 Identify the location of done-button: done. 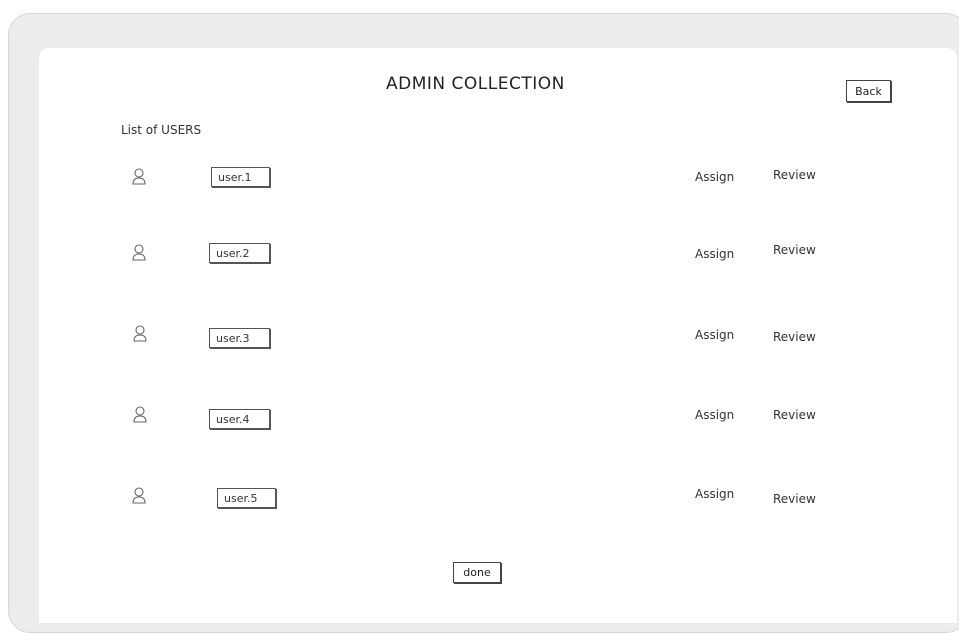
(477, 572).